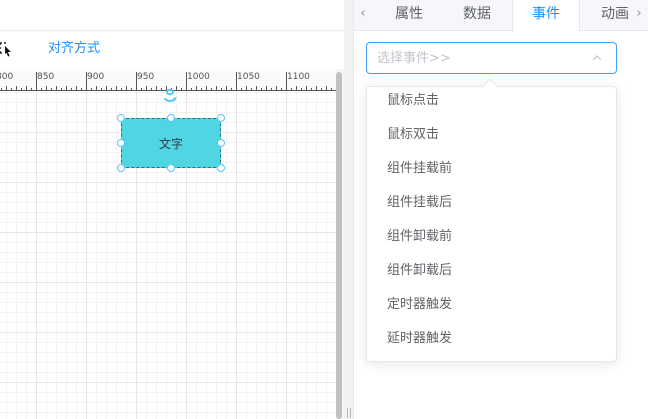 This screenshot has width=648, height=419. I want to click on event-option-timer: 定时器触发, so click(491, 305).